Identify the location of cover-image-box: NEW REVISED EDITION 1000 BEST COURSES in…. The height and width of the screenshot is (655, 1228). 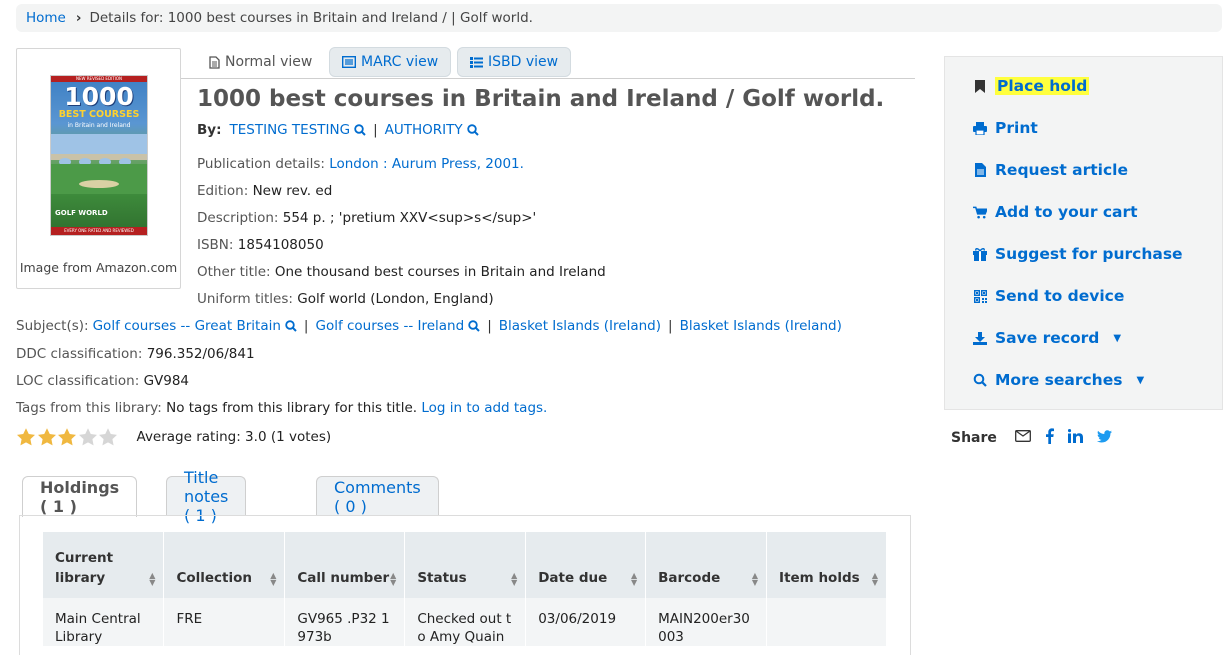
(98, 168).